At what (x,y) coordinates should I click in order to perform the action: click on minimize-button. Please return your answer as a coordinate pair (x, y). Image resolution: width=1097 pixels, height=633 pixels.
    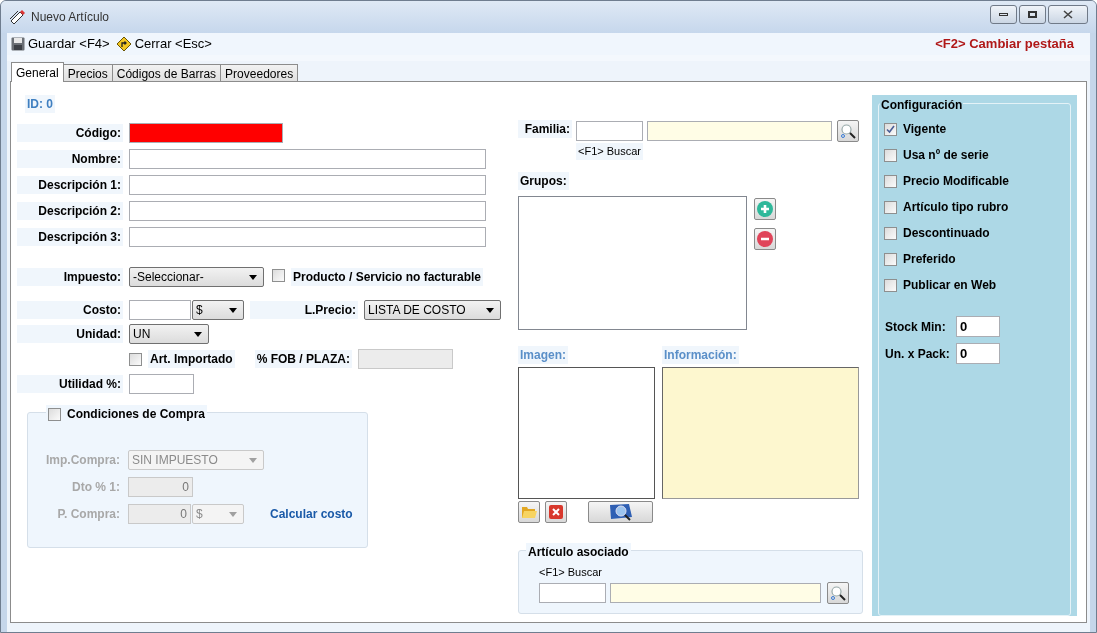
    Looking at the image, I should click on (1003, 14).